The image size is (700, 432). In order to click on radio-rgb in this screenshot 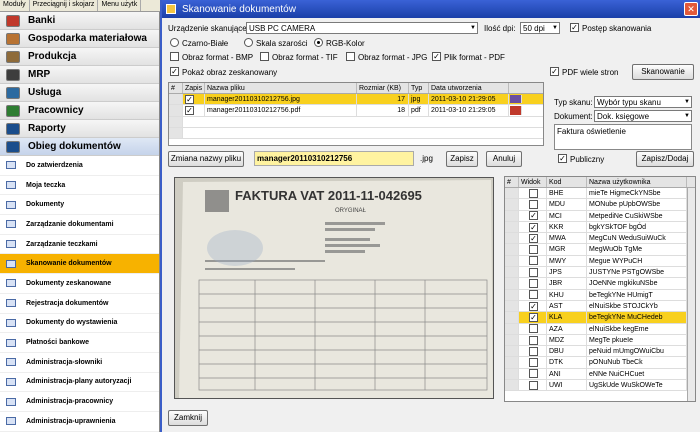, I will do `click(318, 43)`.